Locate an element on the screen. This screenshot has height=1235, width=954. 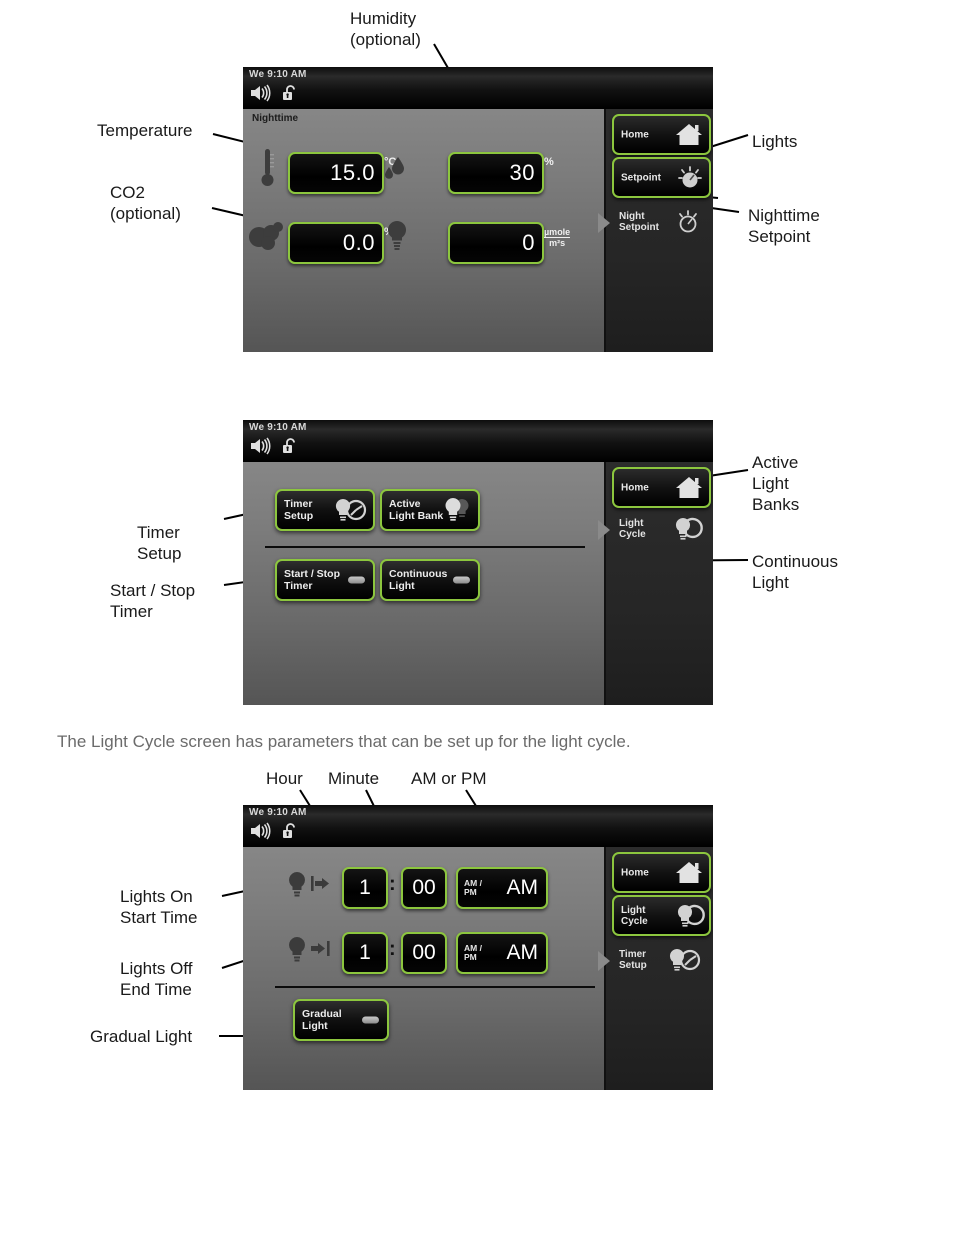
lights-off-hour-value: 1 is located at coordinates (365, 952).